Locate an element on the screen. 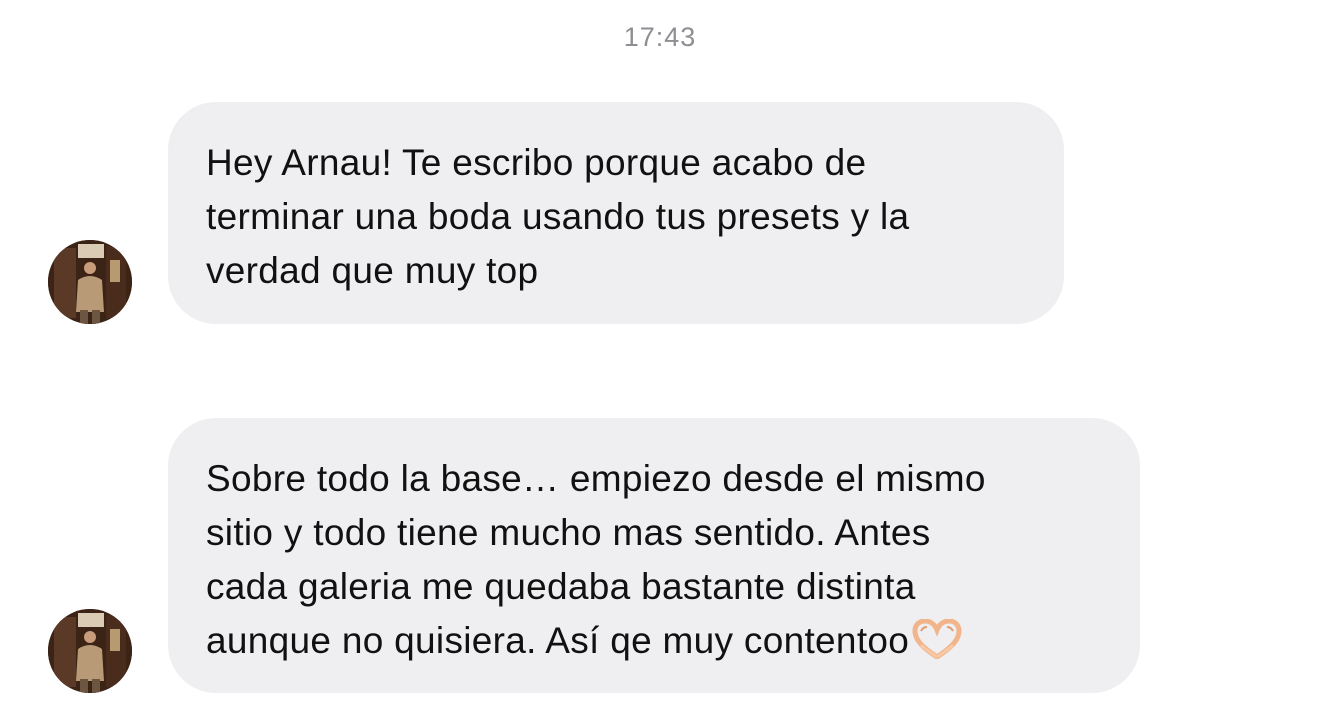 This screenshot has width=1320, height=709. message-line: Hey Arnau! Te escribo porque acabo de is located at coordinates (536, 162).